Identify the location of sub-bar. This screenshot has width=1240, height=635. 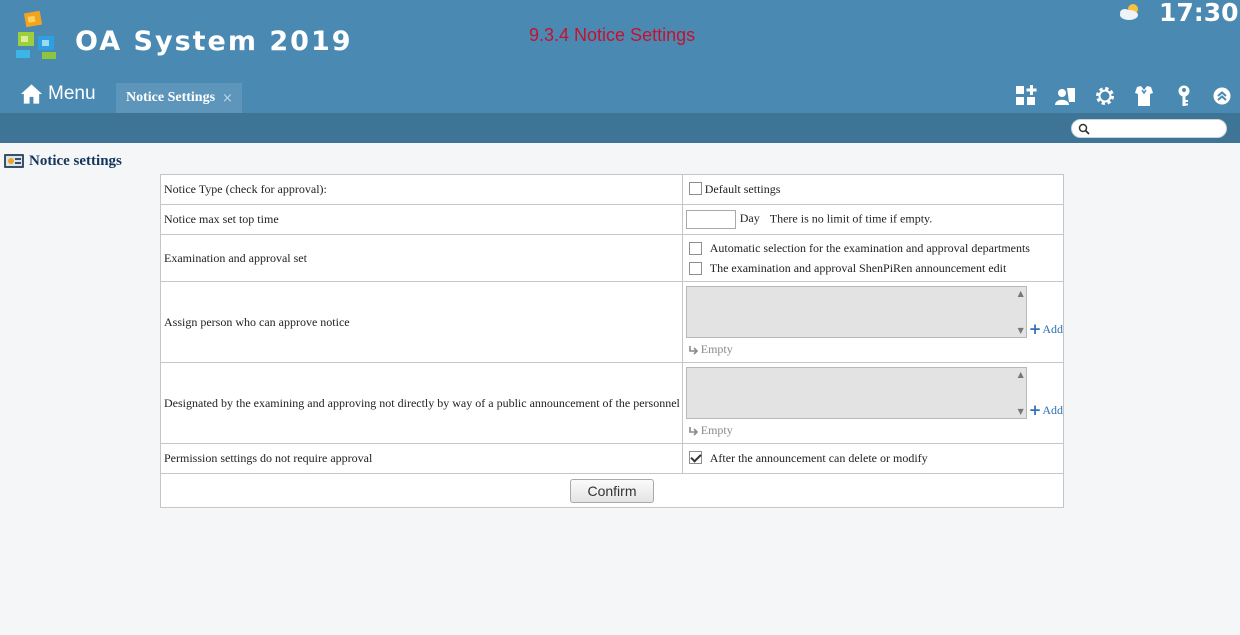
(620, 128).